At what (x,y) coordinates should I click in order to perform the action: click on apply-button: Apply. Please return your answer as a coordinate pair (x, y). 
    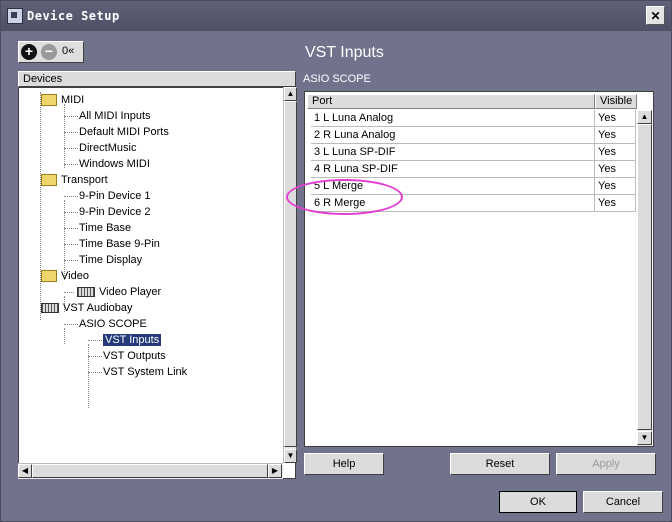
    Looking at the image, I should click on (606, 464).